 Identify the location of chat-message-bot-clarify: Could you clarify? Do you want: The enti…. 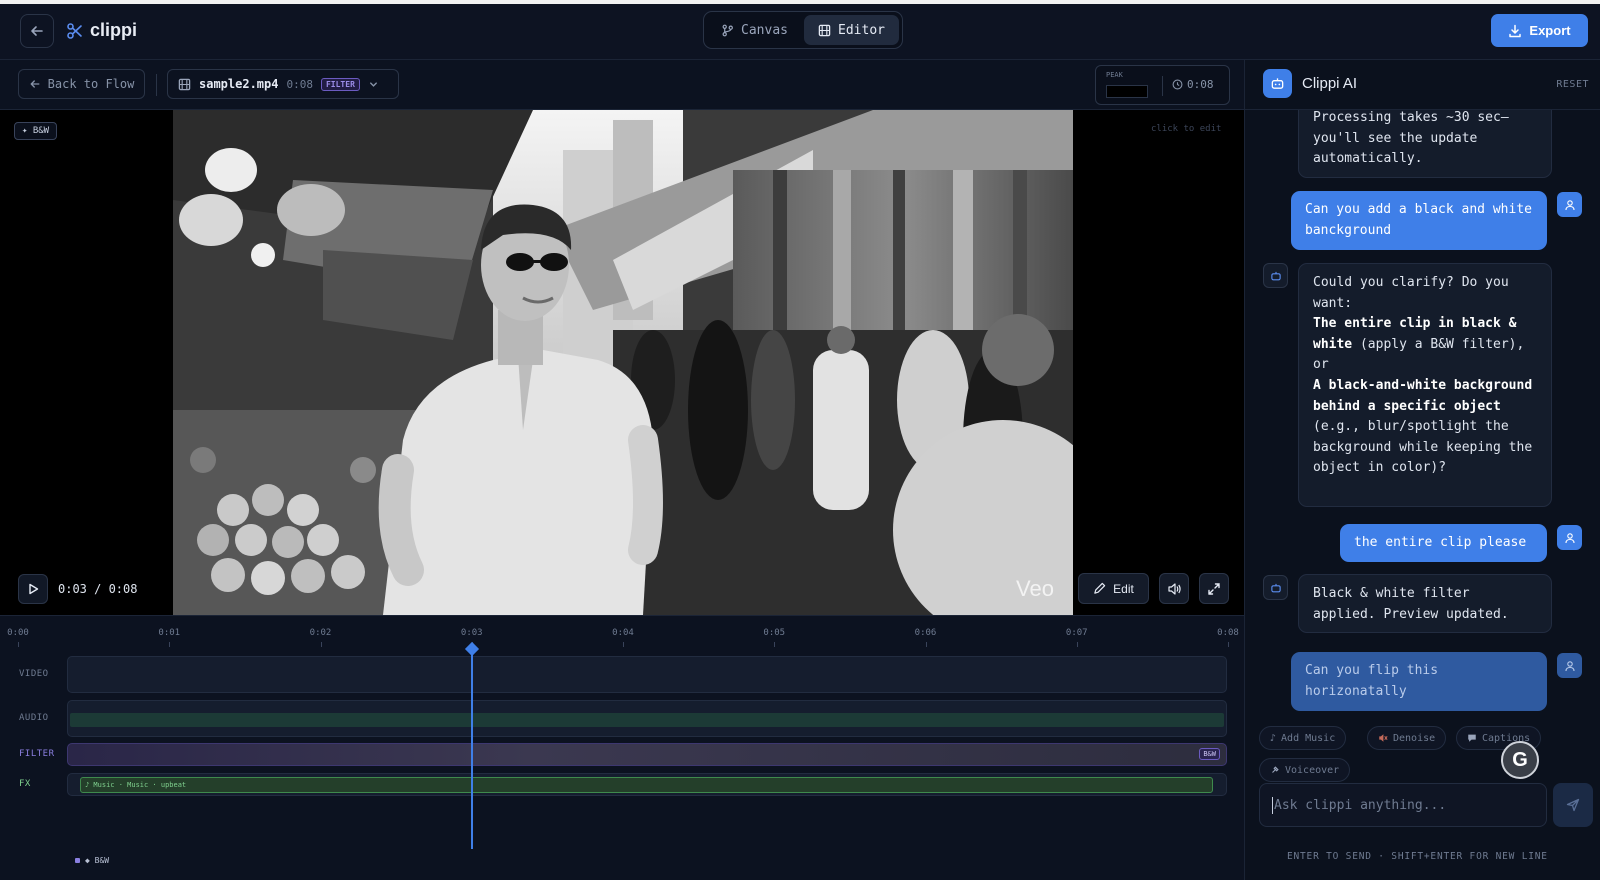
(1425, 385).